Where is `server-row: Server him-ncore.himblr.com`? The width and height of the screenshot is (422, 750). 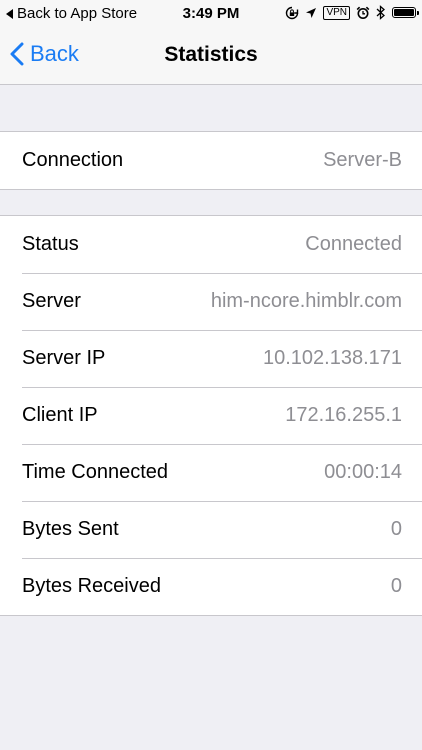
server-row: Server him-ncore.himblr.com is located at coordinates (211, 301).